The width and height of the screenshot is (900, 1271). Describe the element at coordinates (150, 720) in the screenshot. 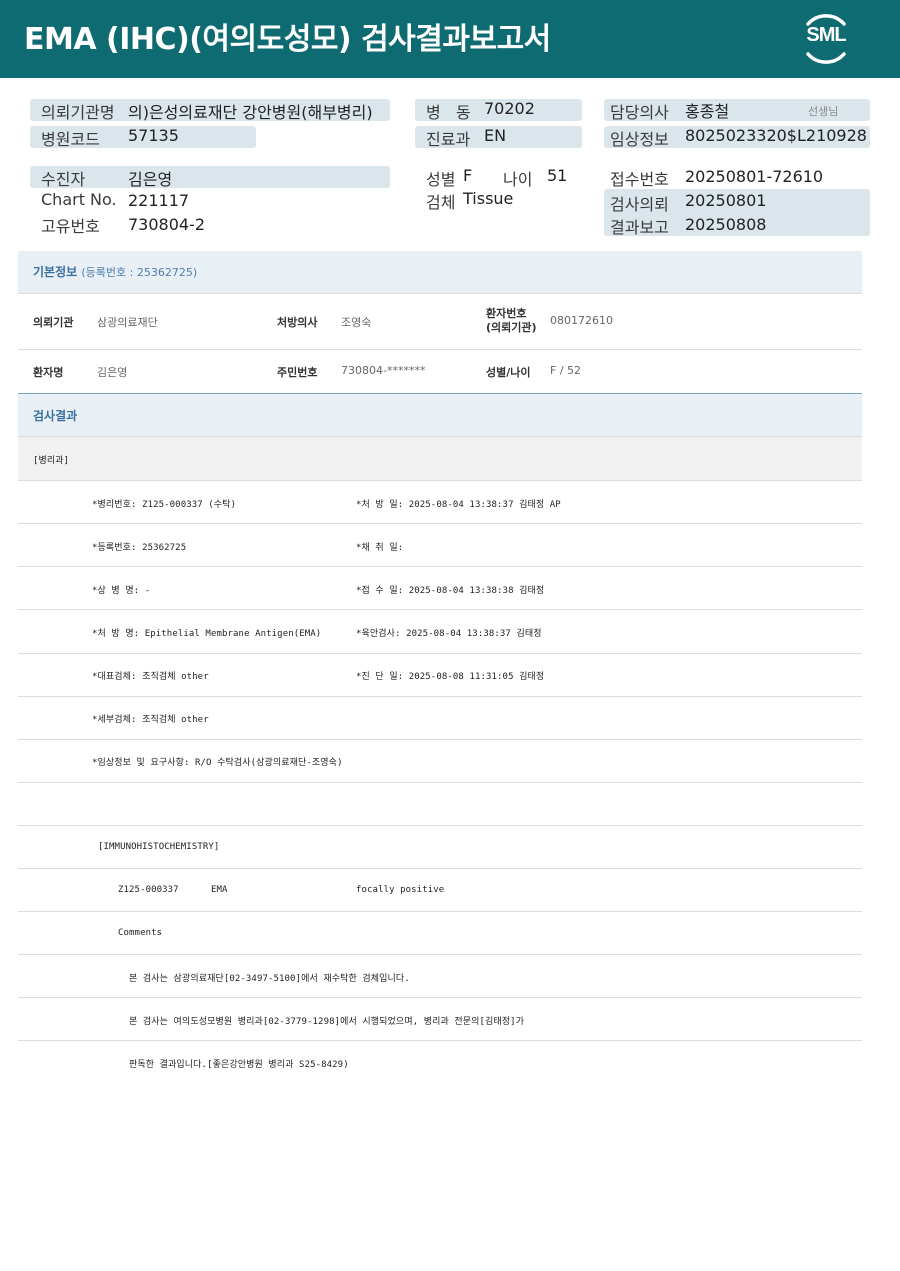

I see `result-line-left: *세부검체: 조직검체 other` at that location.